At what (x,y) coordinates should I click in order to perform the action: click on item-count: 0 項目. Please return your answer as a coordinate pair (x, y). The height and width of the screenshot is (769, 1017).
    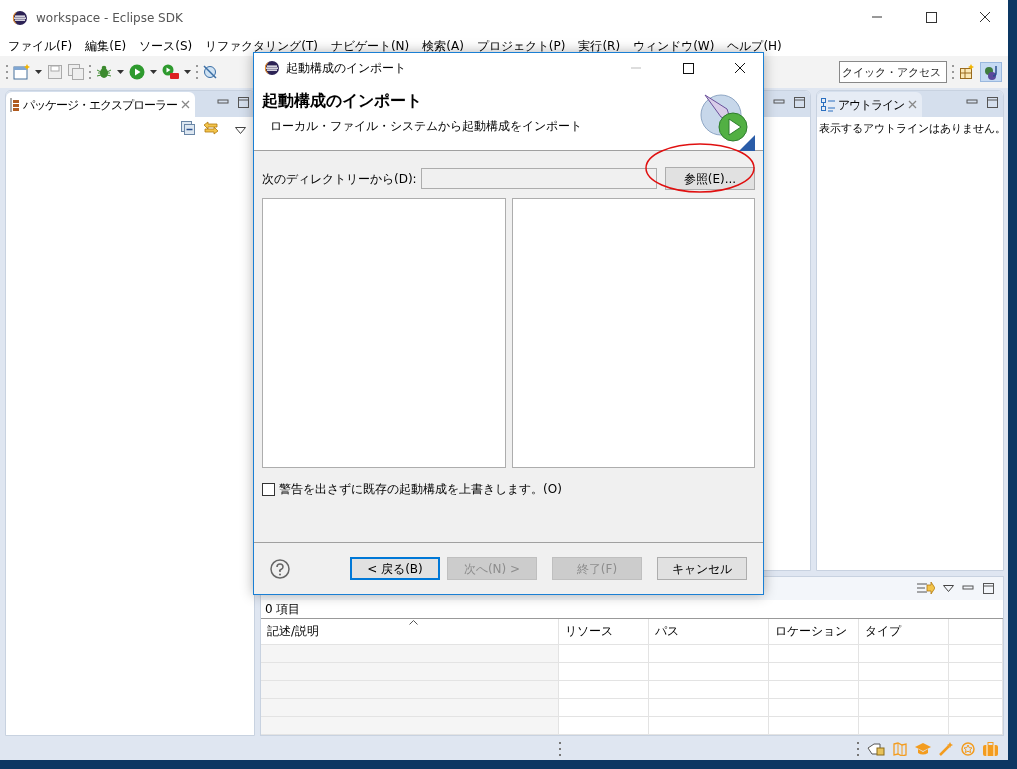
    Looking at the image, I should click on (632, 609).